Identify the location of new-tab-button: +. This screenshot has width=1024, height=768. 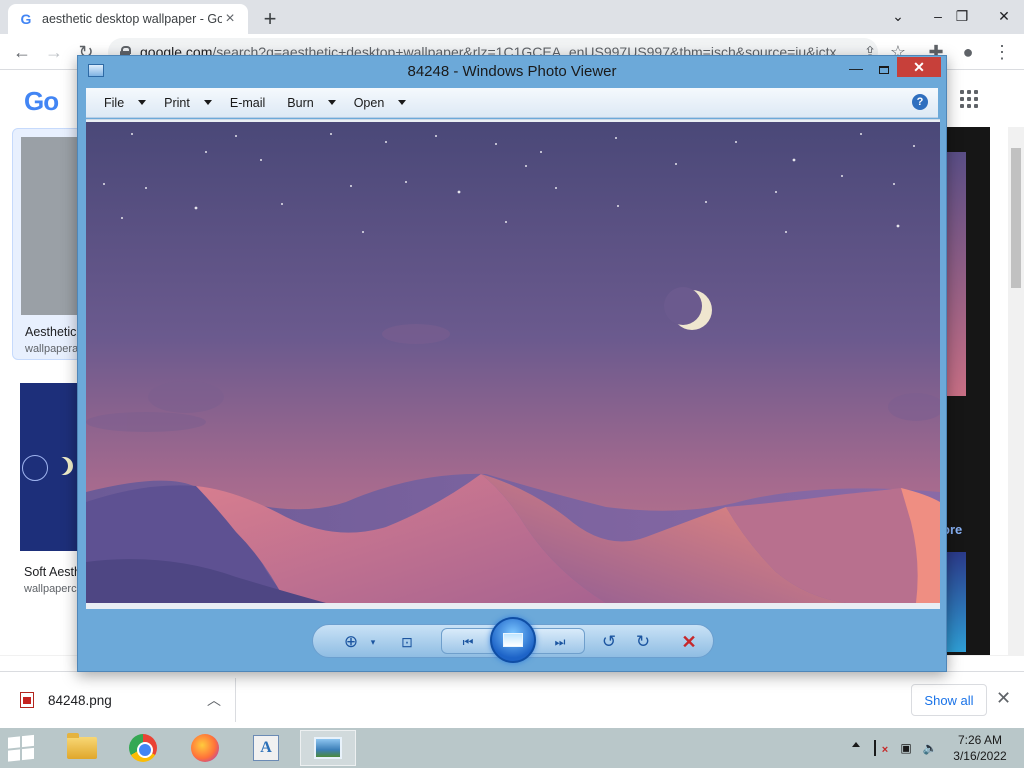
(270, 19).